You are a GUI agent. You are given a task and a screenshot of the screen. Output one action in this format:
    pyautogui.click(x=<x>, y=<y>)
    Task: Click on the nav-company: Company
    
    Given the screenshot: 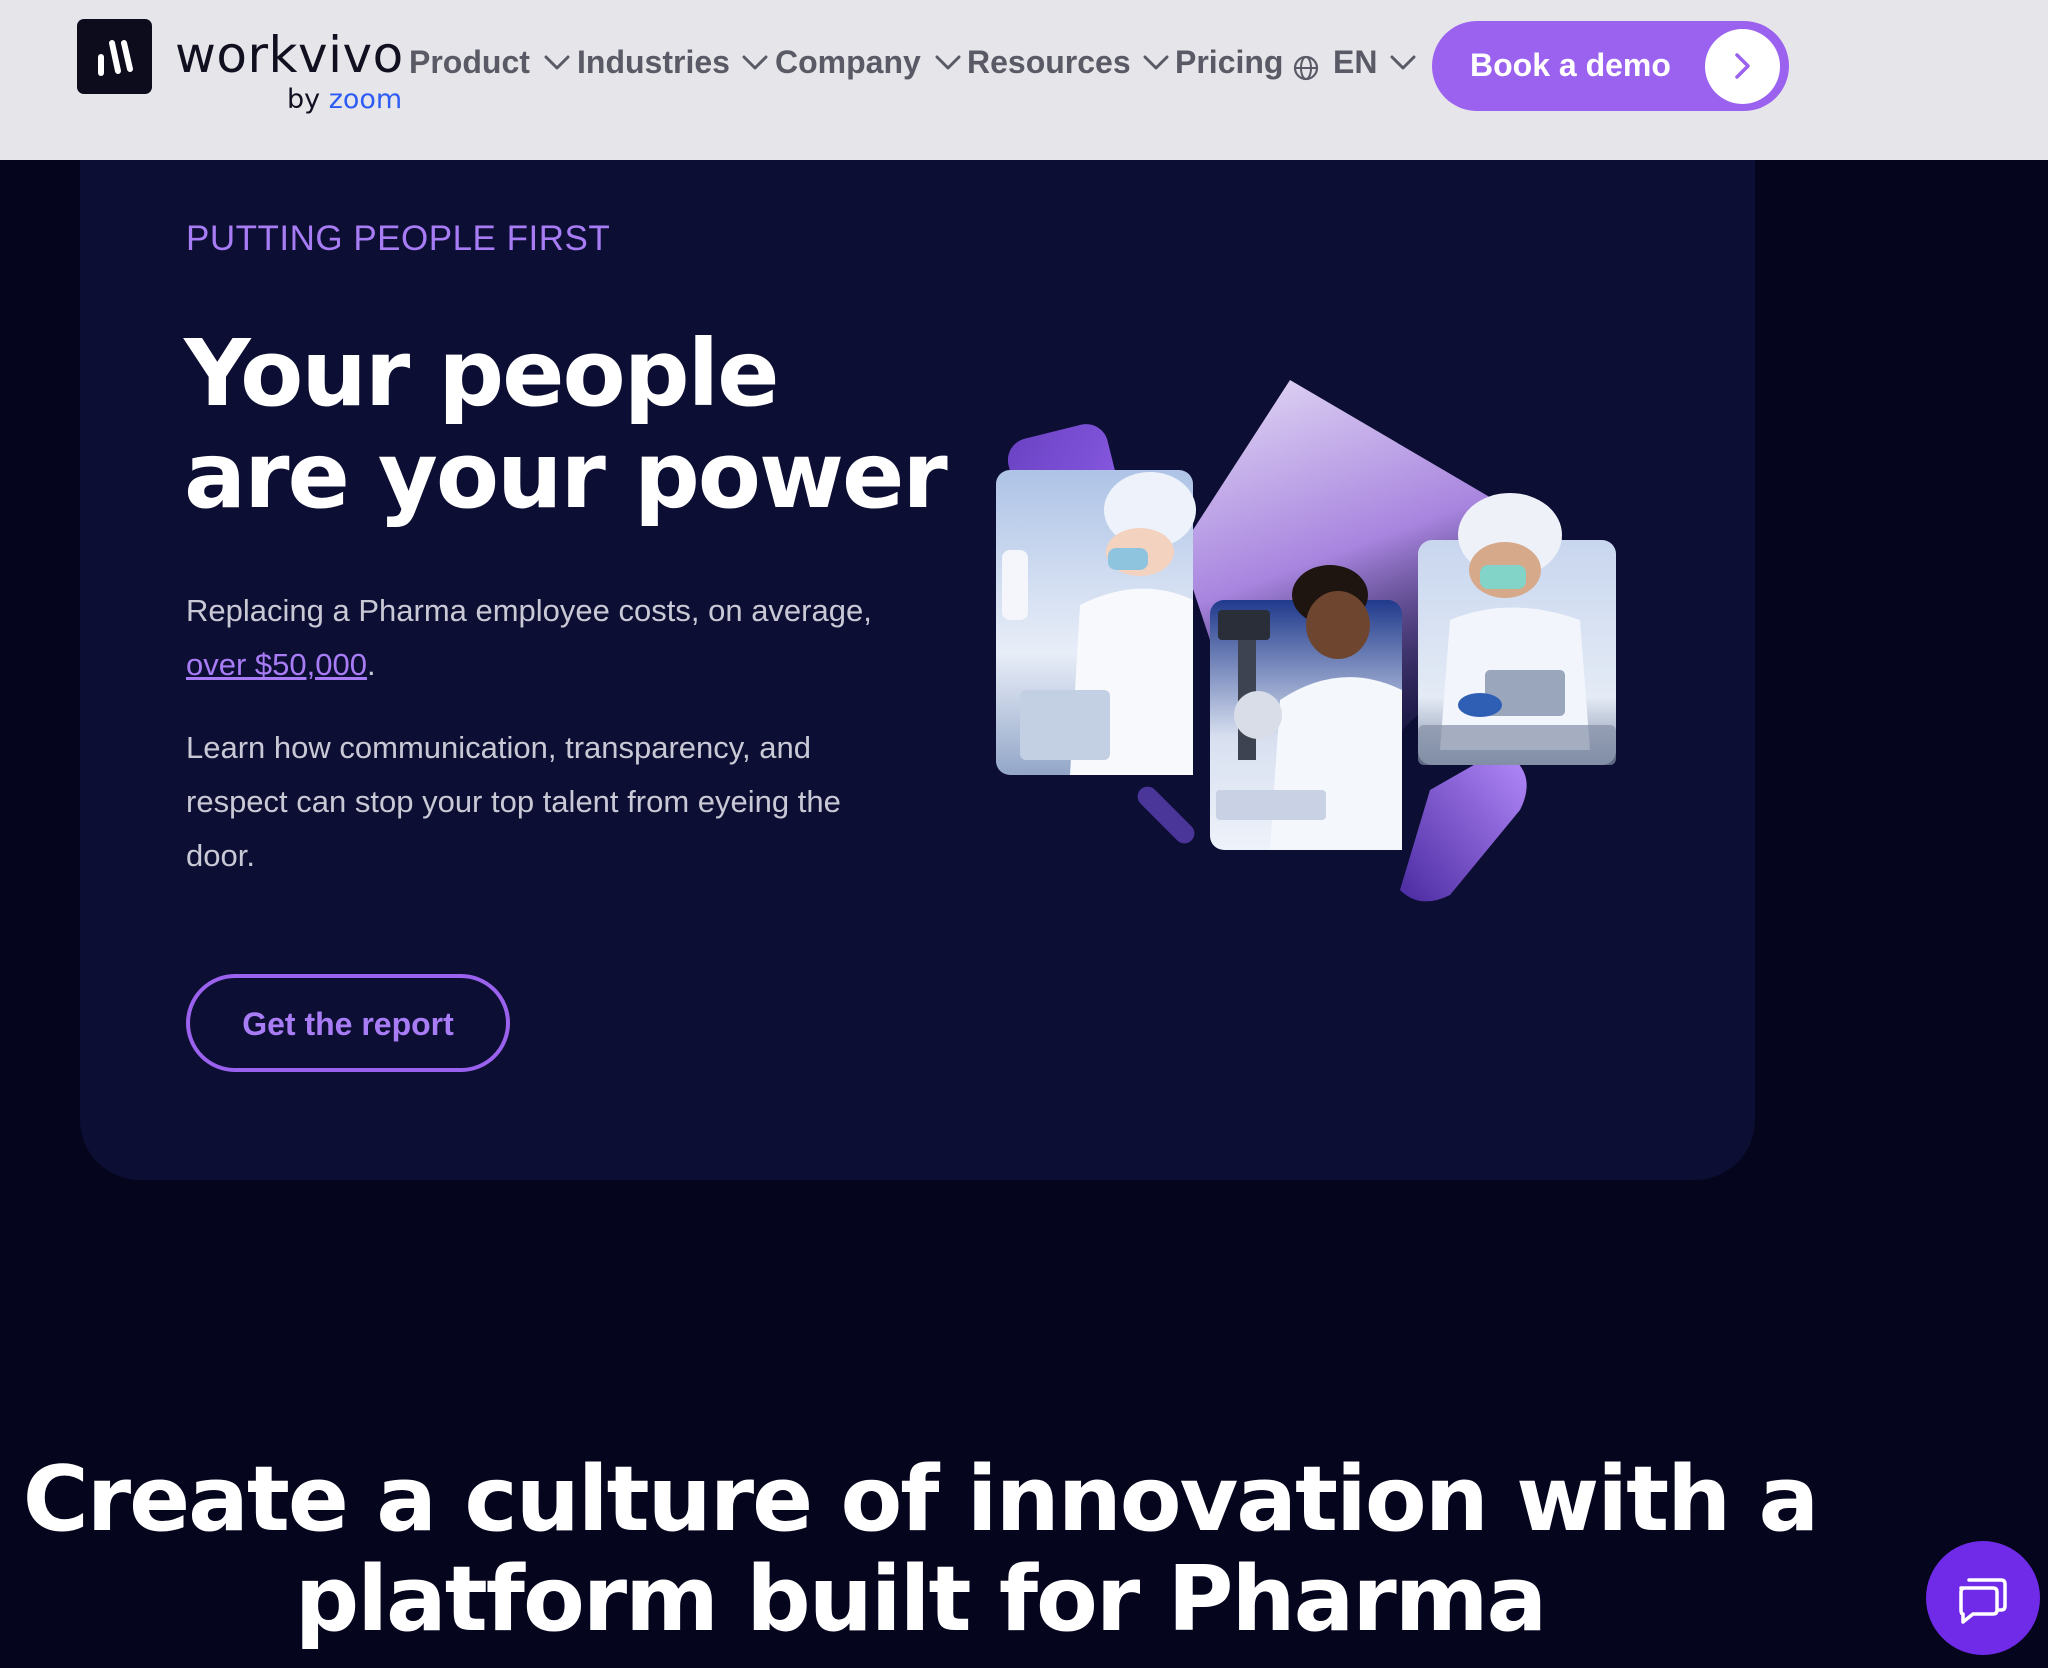 What is the action you would take?
    pyautogui.click(x=848, y=62)
    